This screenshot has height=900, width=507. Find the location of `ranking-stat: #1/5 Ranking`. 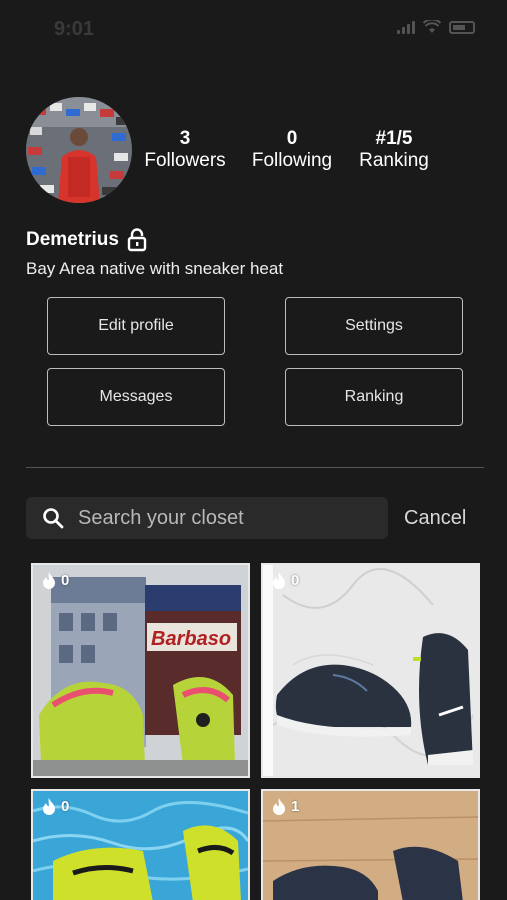

ranking-stat: #1/5 Ranking is located at coordinates (394, 150).